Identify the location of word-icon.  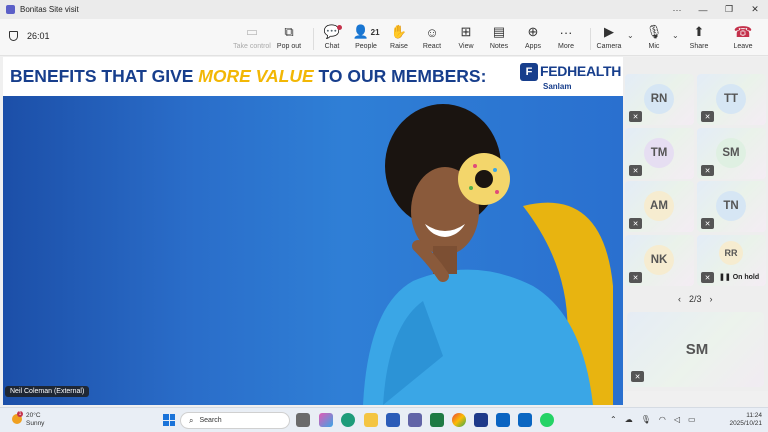
(393, 420).